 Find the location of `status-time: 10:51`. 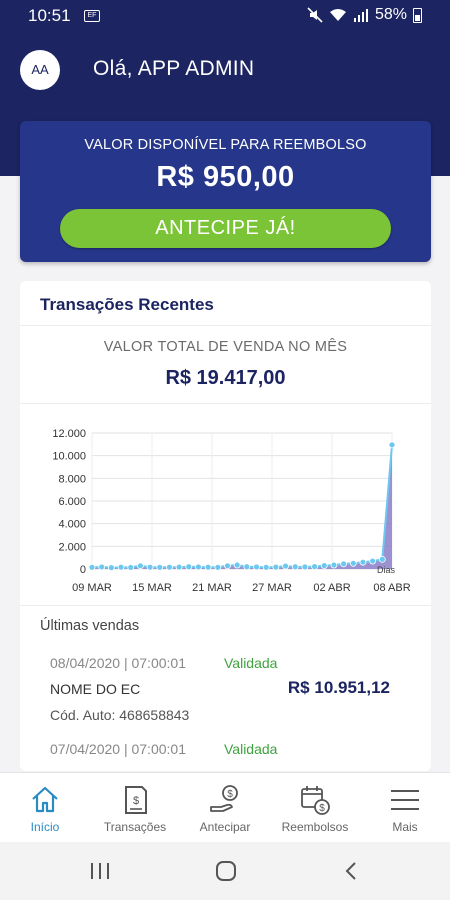

status-time: 10:51 is located at coordinates (49, 15).